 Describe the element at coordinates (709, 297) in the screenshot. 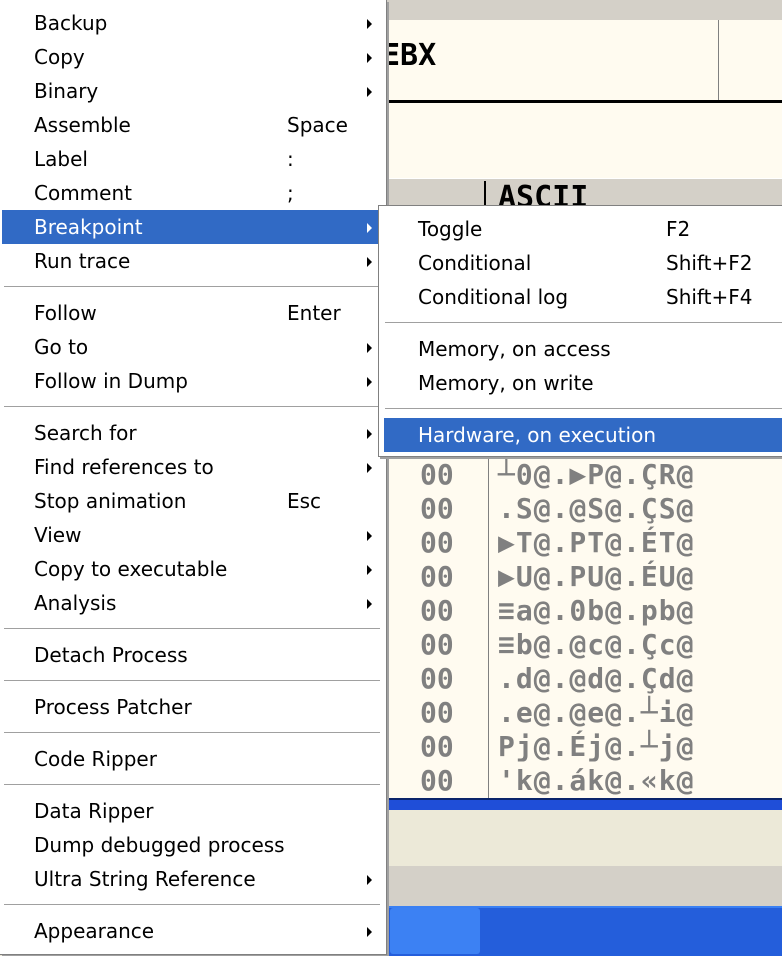

I see `menu-item-shortcut: Shift+F4` at that location.